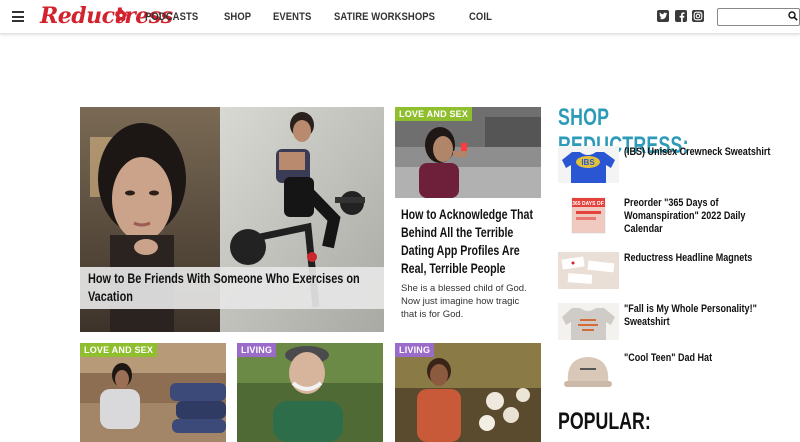 The image size is (800, 442). I want to click on shop-item-label: Reductress Headline Magnets, so click(702, 258).